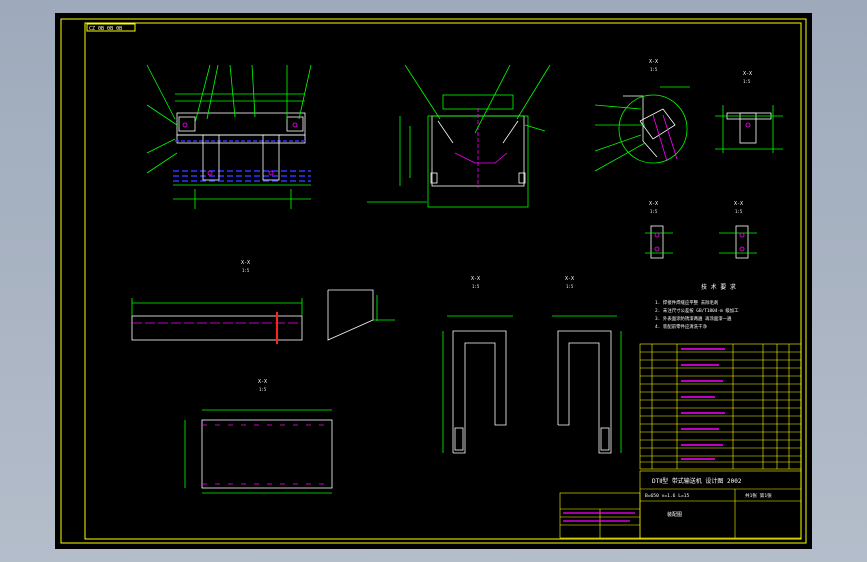  I want to click on tech-req-line: 1. 焊接件焊缝应平整 去除毛刺, so click(687, 302).